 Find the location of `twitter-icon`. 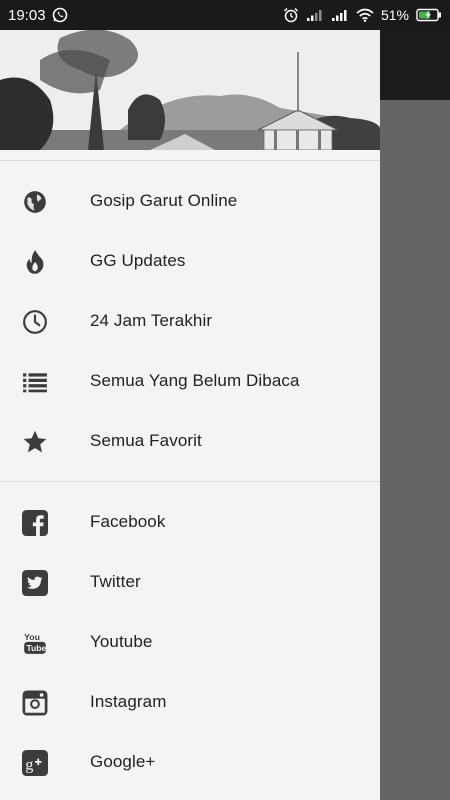

twitter-icon is located at coordinates (35, 583).